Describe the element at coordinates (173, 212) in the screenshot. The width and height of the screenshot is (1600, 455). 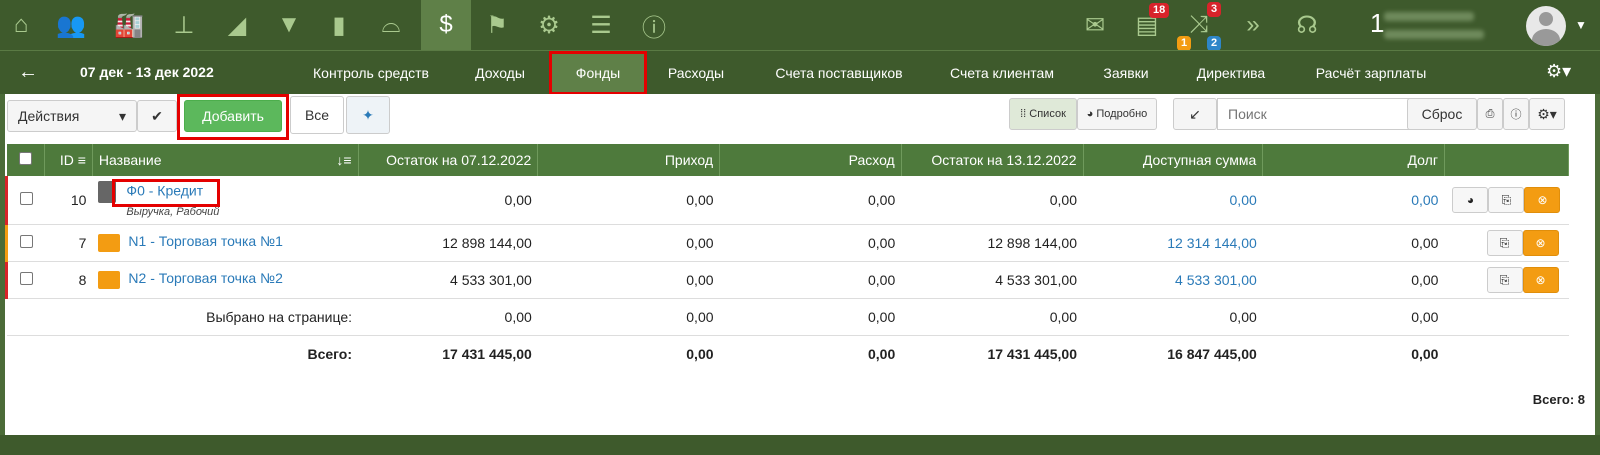
I see `fund-tags: Выручка, Рабочий` at that location.